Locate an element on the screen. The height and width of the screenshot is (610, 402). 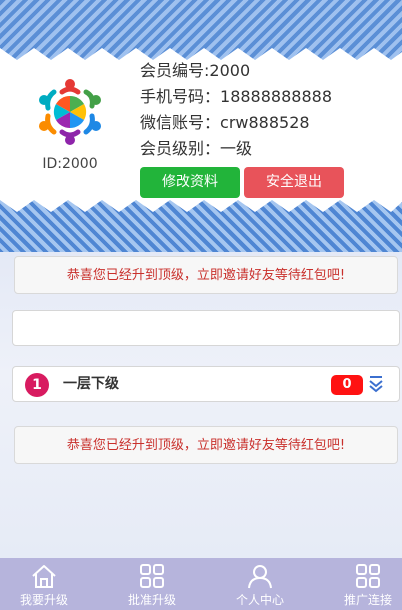
tab-promo-link: 推广连接 is located at coordinates (365, 584).